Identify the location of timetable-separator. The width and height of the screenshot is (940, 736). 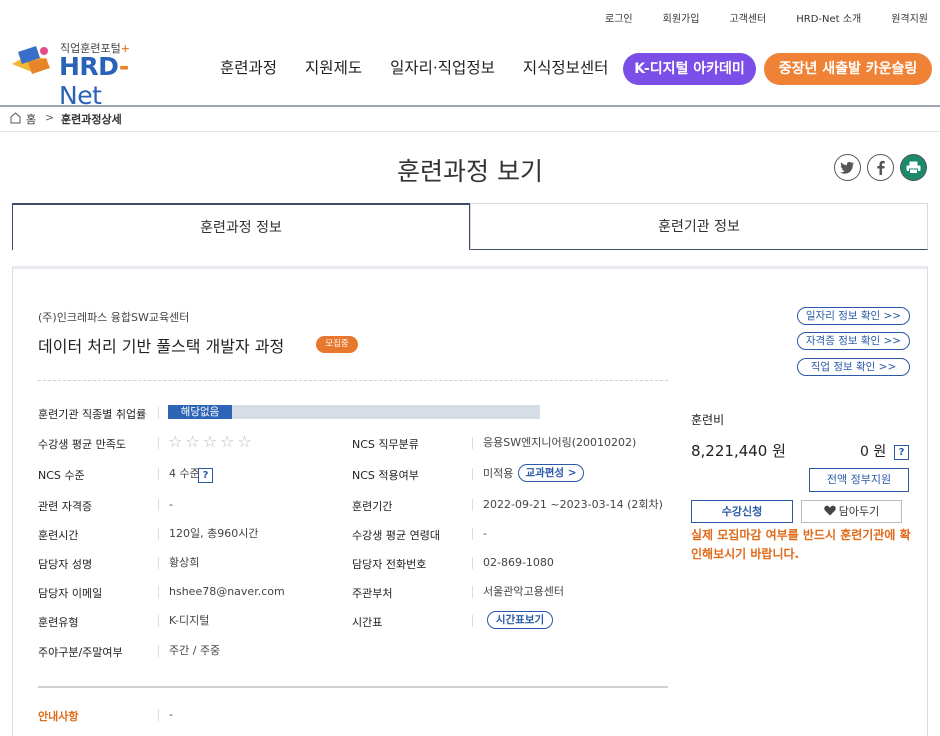
(477, 621).